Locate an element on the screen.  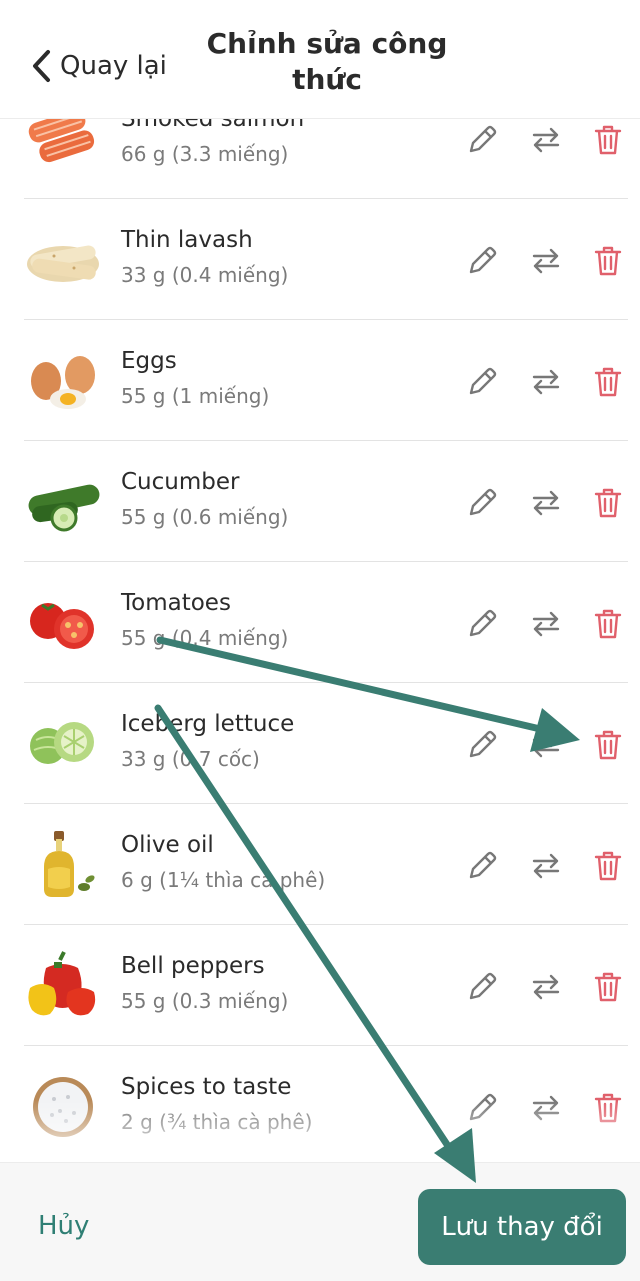
ingredient-amount: 55 g (0.4 miếng) is located at coordinates (205, 638).